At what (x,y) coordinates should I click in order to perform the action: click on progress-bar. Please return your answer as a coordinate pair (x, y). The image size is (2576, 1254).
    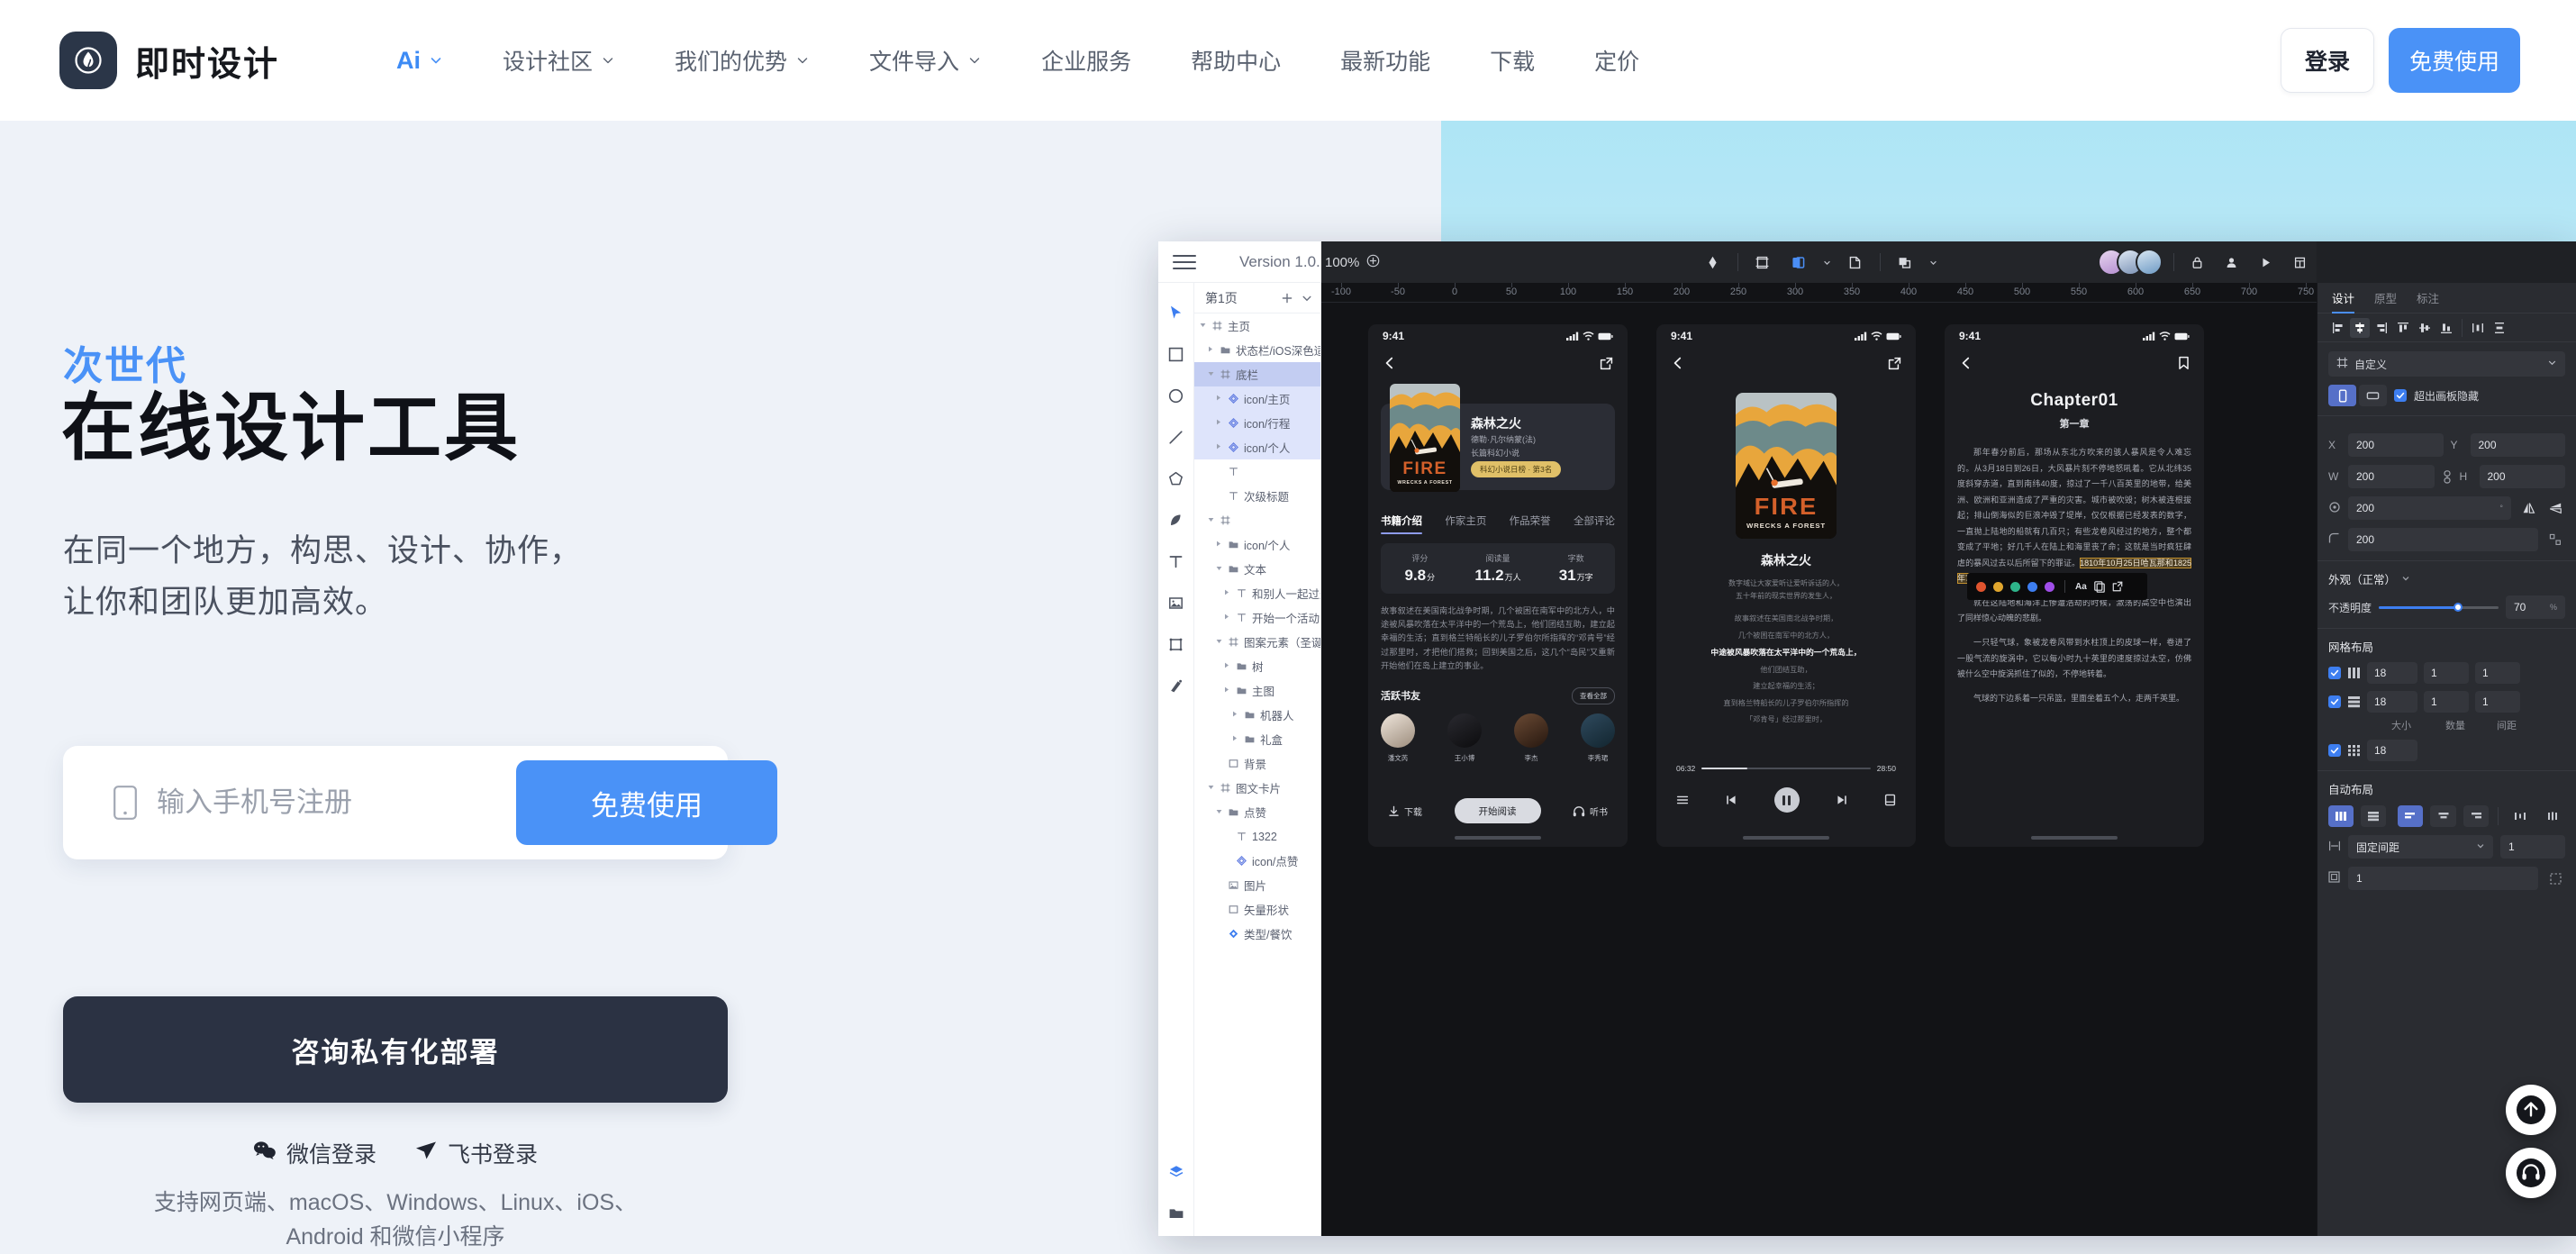
    Looking at the image, I should click on (1786, 768).